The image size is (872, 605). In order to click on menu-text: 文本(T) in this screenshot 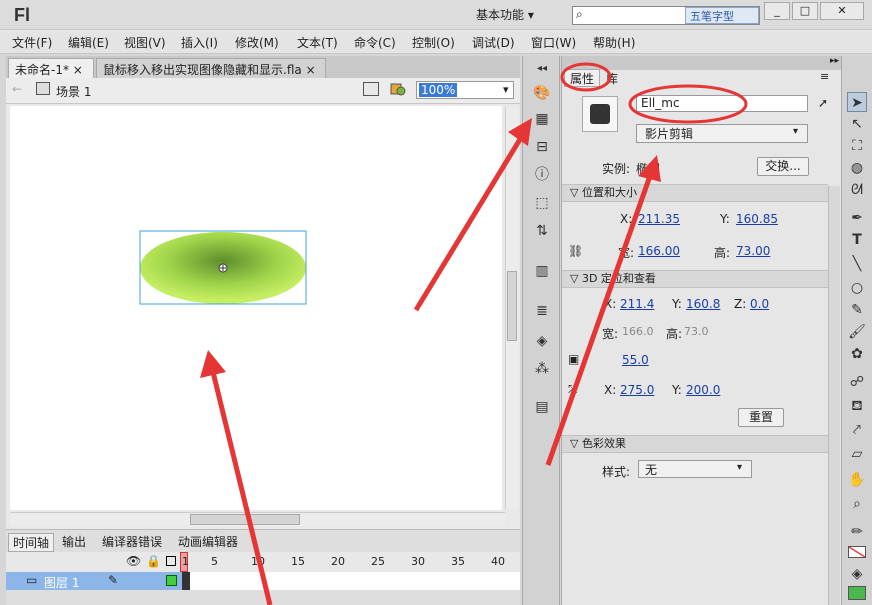, I will do `click(317, 42)`.